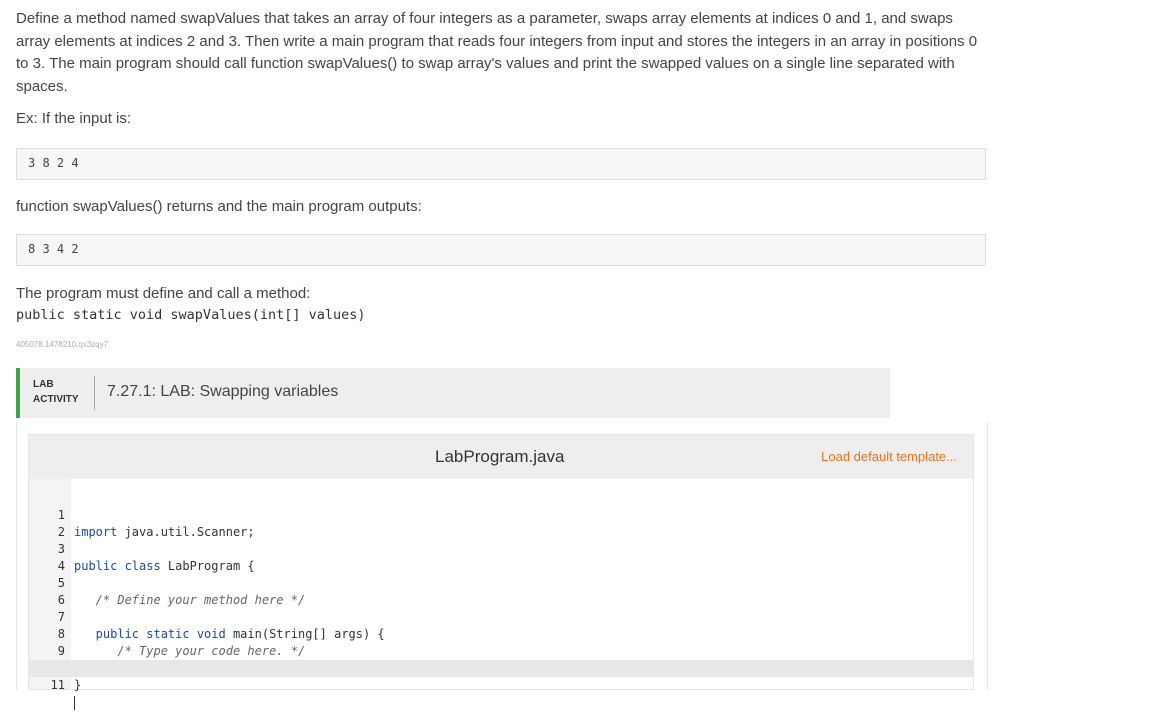 This screenshot has width=1152, height=728. Describe the element at coordinates (62, 344) in the screenshot. I see `activity-hash: 405078.1478210.qx3zqy7` at that location.